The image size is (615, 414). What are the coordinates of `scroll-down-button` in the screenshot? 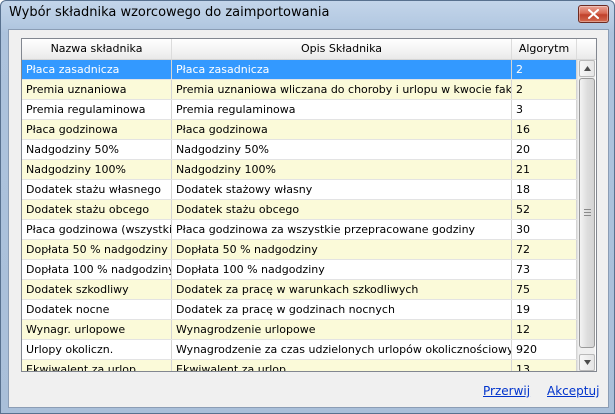 It's located at (587, 362).